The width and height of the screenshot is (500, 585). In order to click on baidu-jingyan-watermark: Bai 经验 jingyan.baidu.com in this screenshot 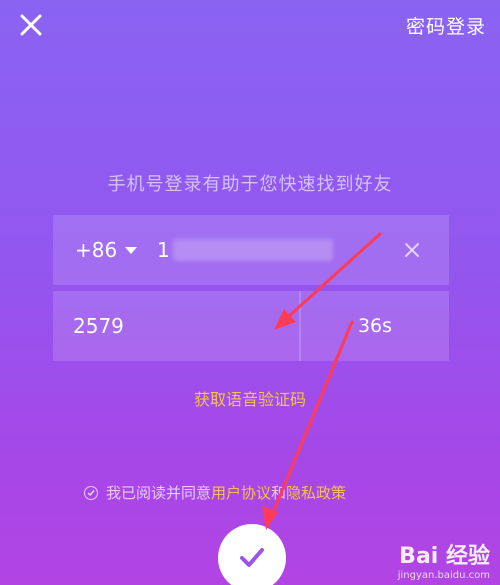, I will do `click(444, 559)`.